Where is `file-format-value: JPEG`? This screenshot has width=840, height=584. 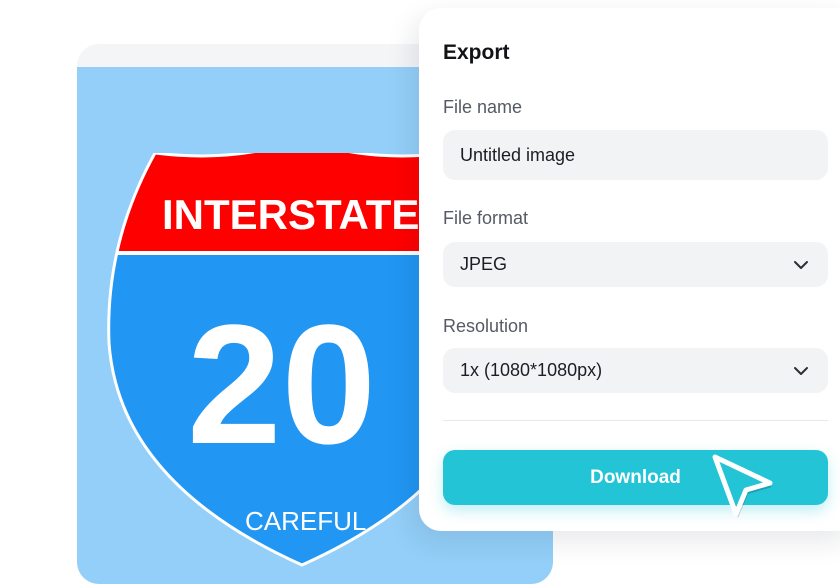 file-format-value: JPEG is located at coordinates (484, 264).